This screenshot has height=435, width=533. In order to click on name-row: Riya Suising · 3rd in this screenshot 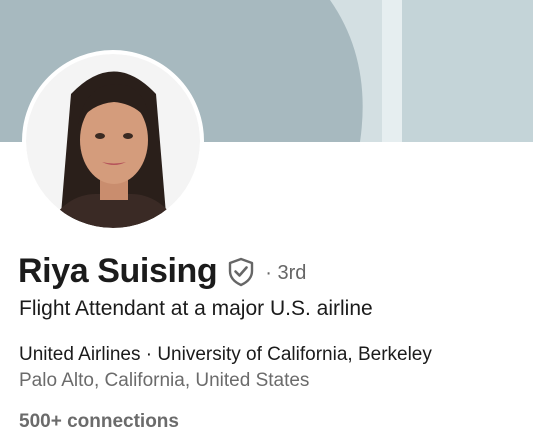, I will do `click(162, 271)`.